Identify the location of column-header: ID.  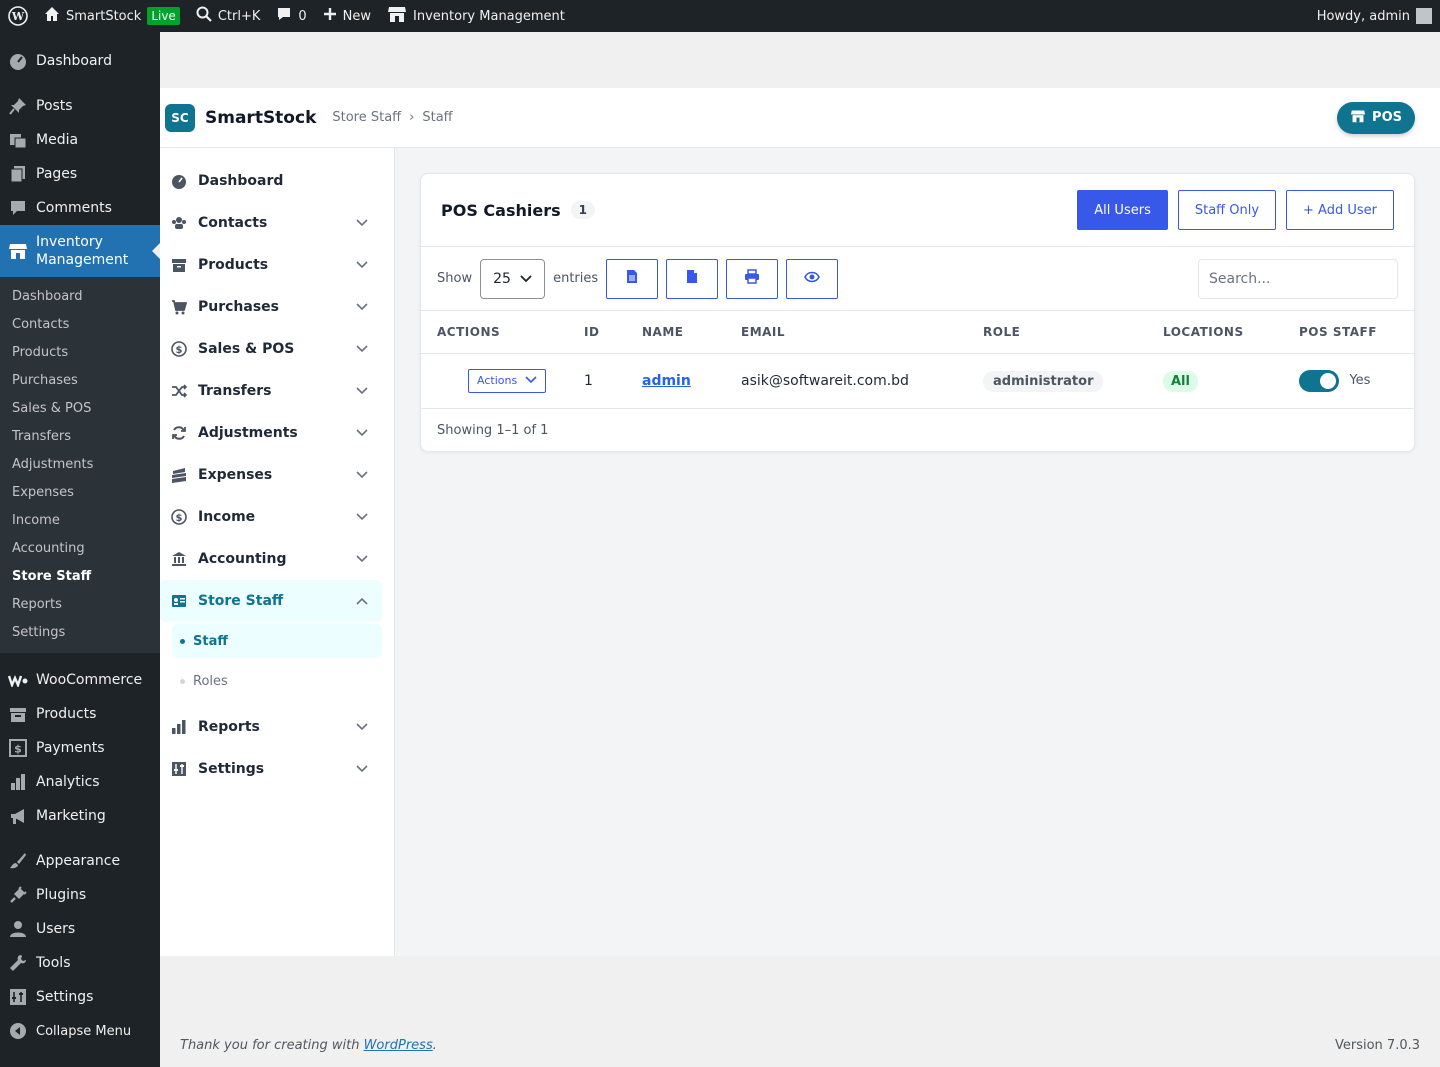
(597, 332).